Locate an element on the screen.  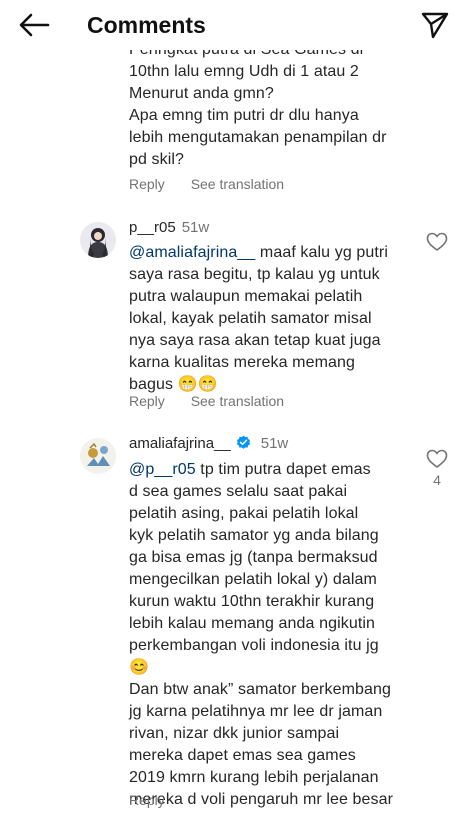
comment-line: Menurut anda gmn? is located at coordinates (201, 93).